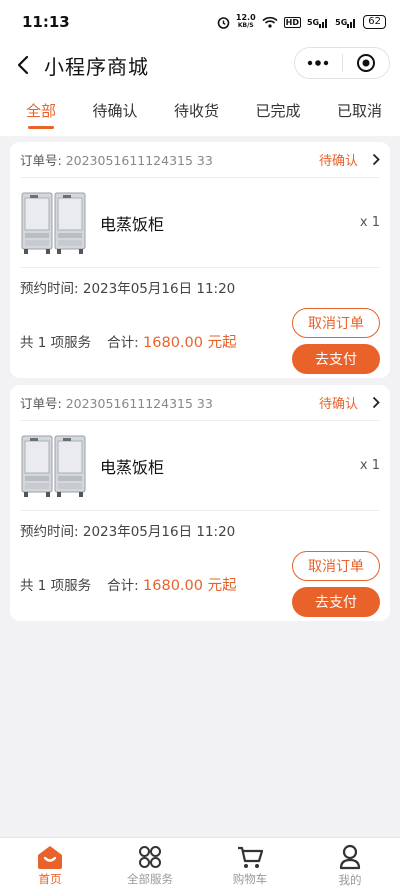 Image resolution: width=400 pixels, height=893 pixels. I want to click on alarm-icon, so click(223, 22).